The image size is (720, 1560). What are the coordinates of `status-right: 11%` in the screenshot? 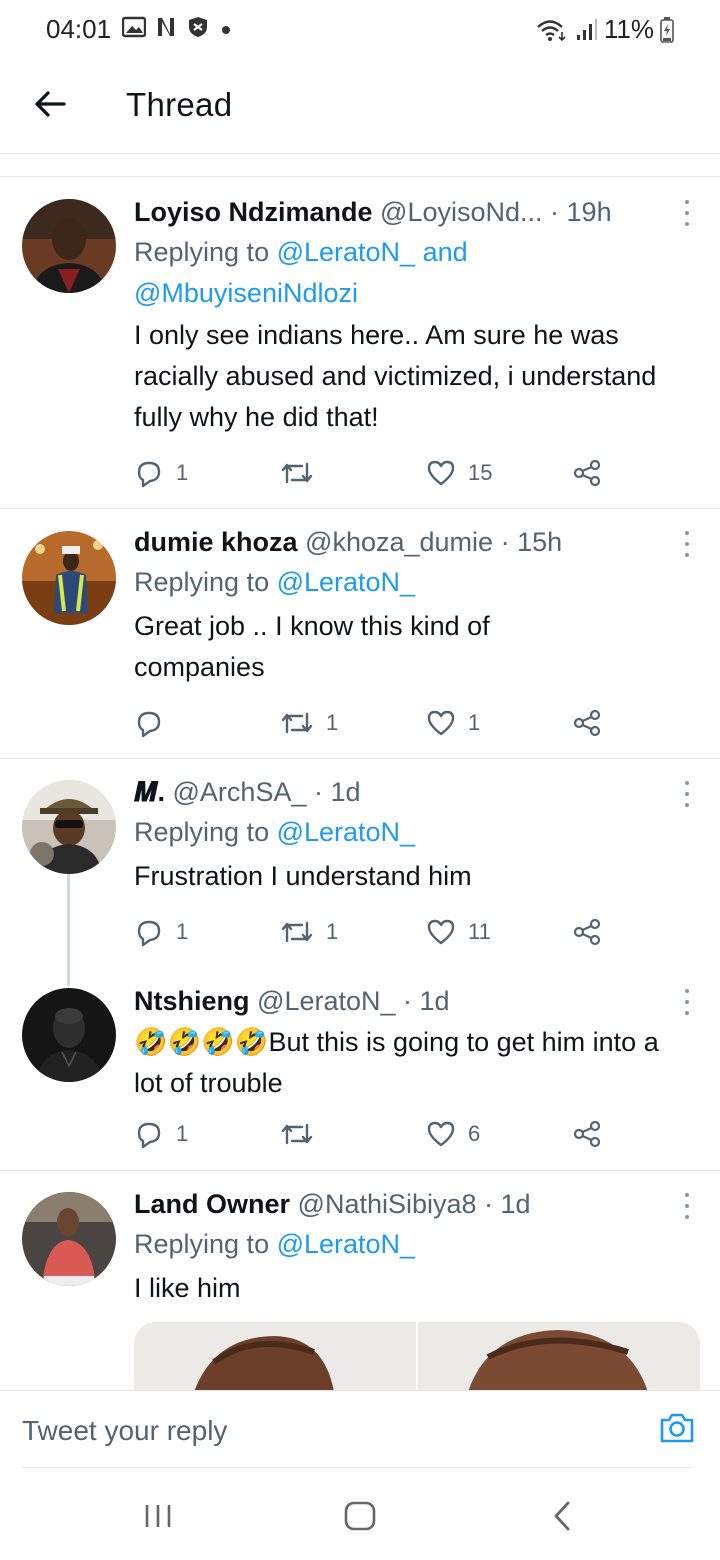 It's located at (605, 29).